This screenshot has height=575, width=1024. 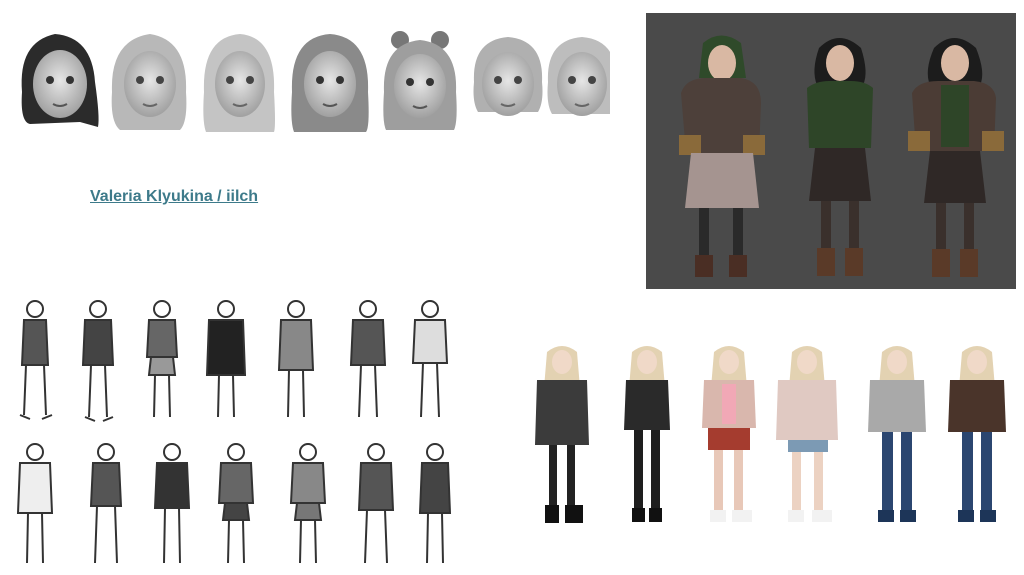 What do you see at coordinates (174, 197) in the screenshot?
I see `artist-credit-link: Valeria Klyukina / iilch` at bounding box center [174, 197].